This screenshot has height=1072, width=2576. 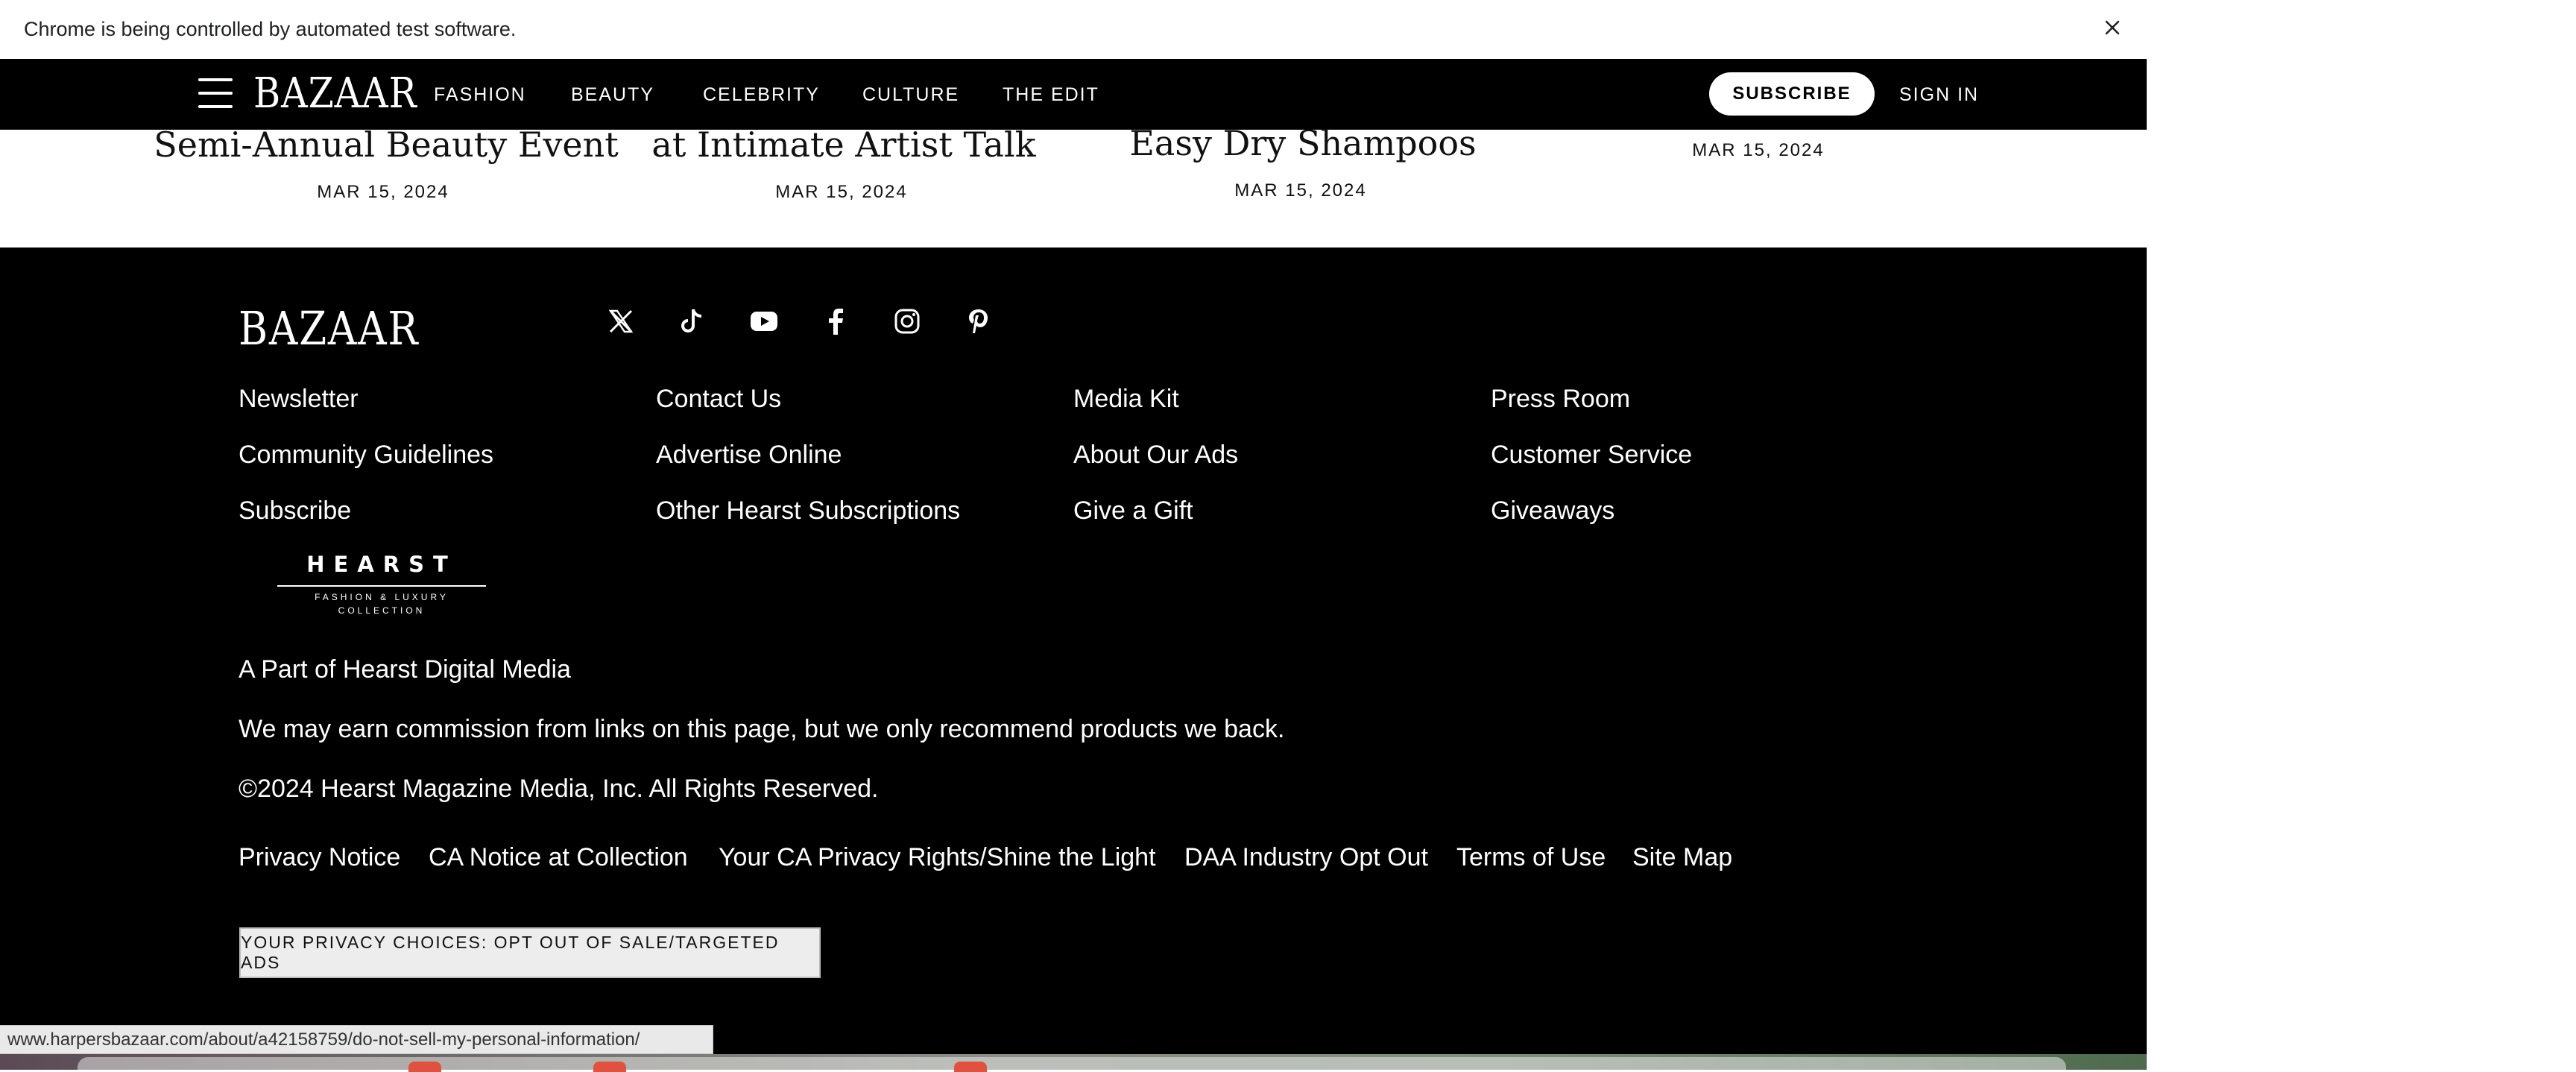 What do you see at coordinates (558, 857) in the screenshot?
I see `legal-link-ca-notice: CA Notice at Collection` at bounding box center [558, 857].